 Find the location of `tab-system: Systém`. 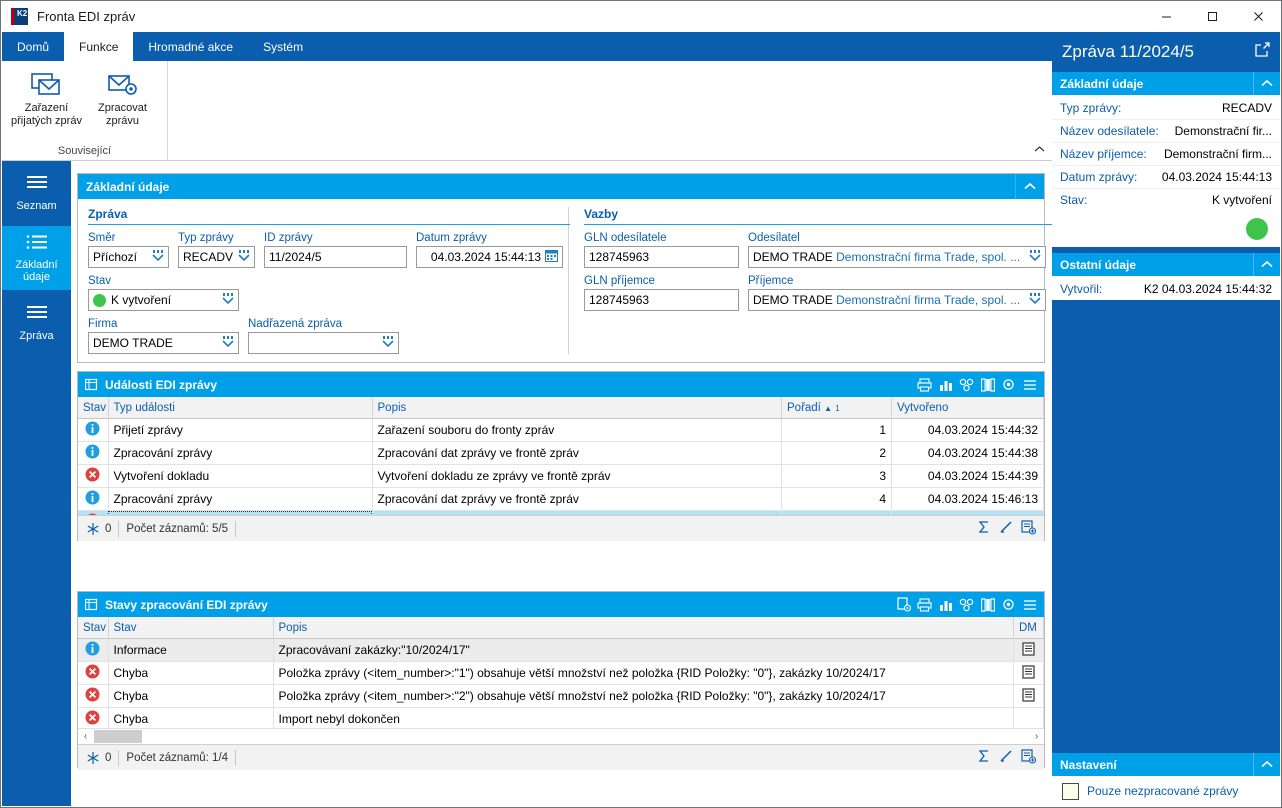

tab-system: Systém is located at coordinates (283, 46).